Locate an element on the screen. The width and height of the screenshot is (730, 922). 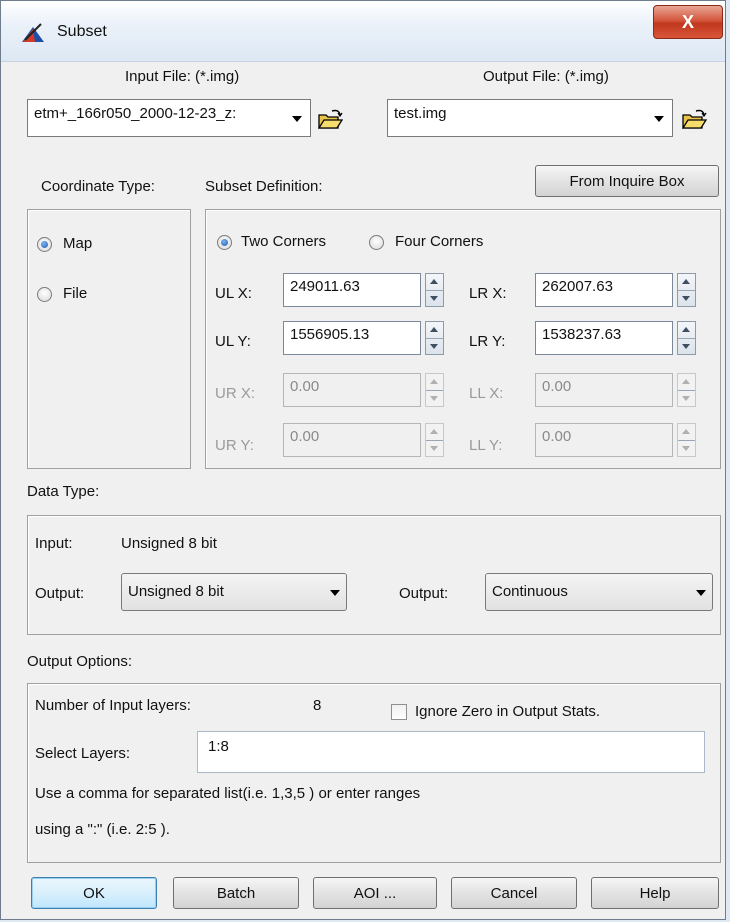
urx-label: UR X: is located at coordinates (235, 393).